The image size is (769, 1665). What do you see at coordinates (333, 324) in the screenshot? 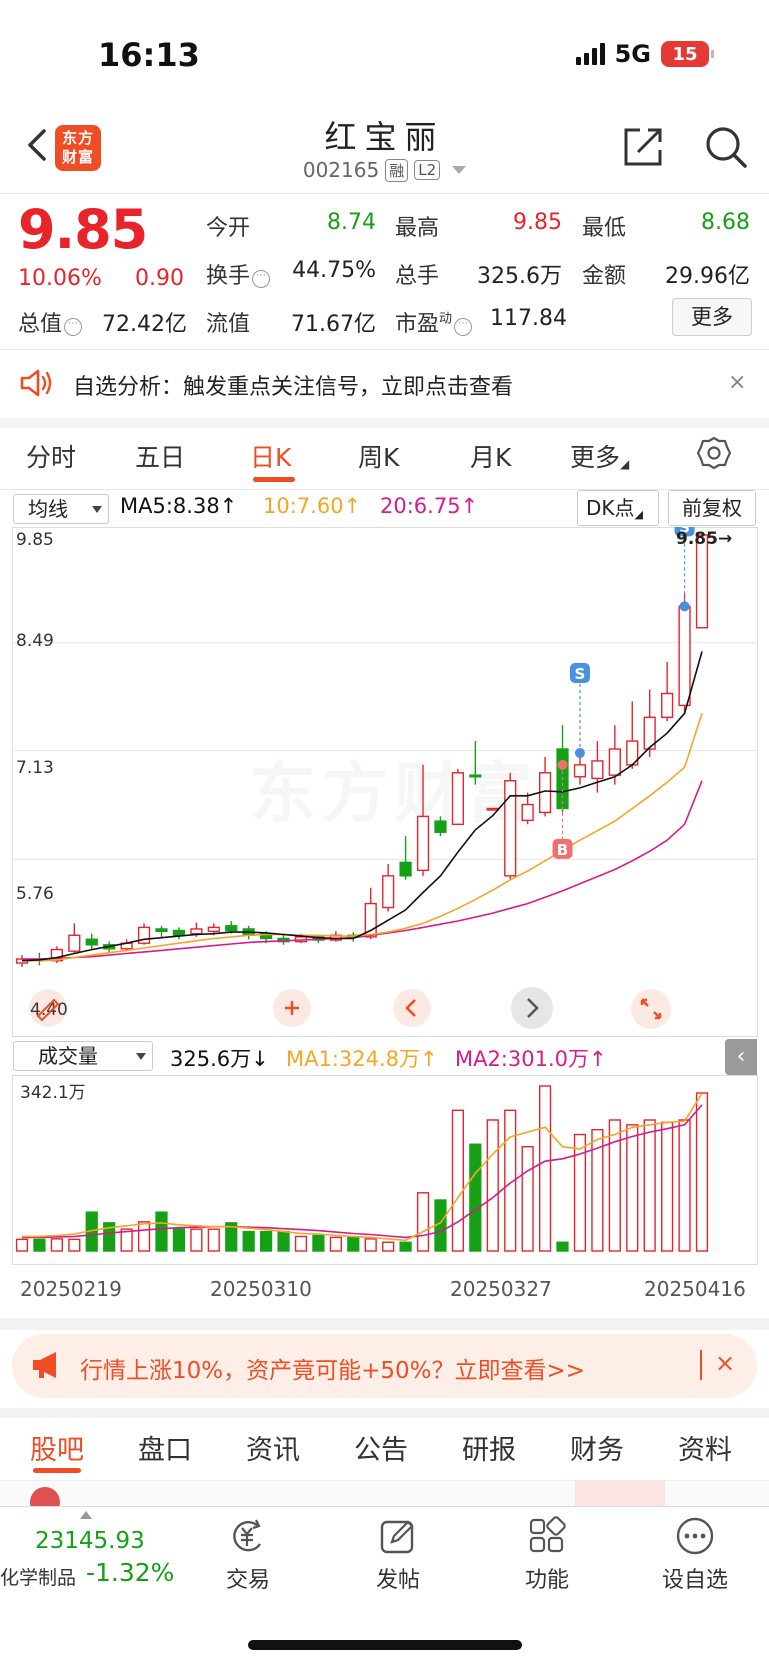
I see `float-cap-value: 71.67亿` at bounding box center [333, 324].